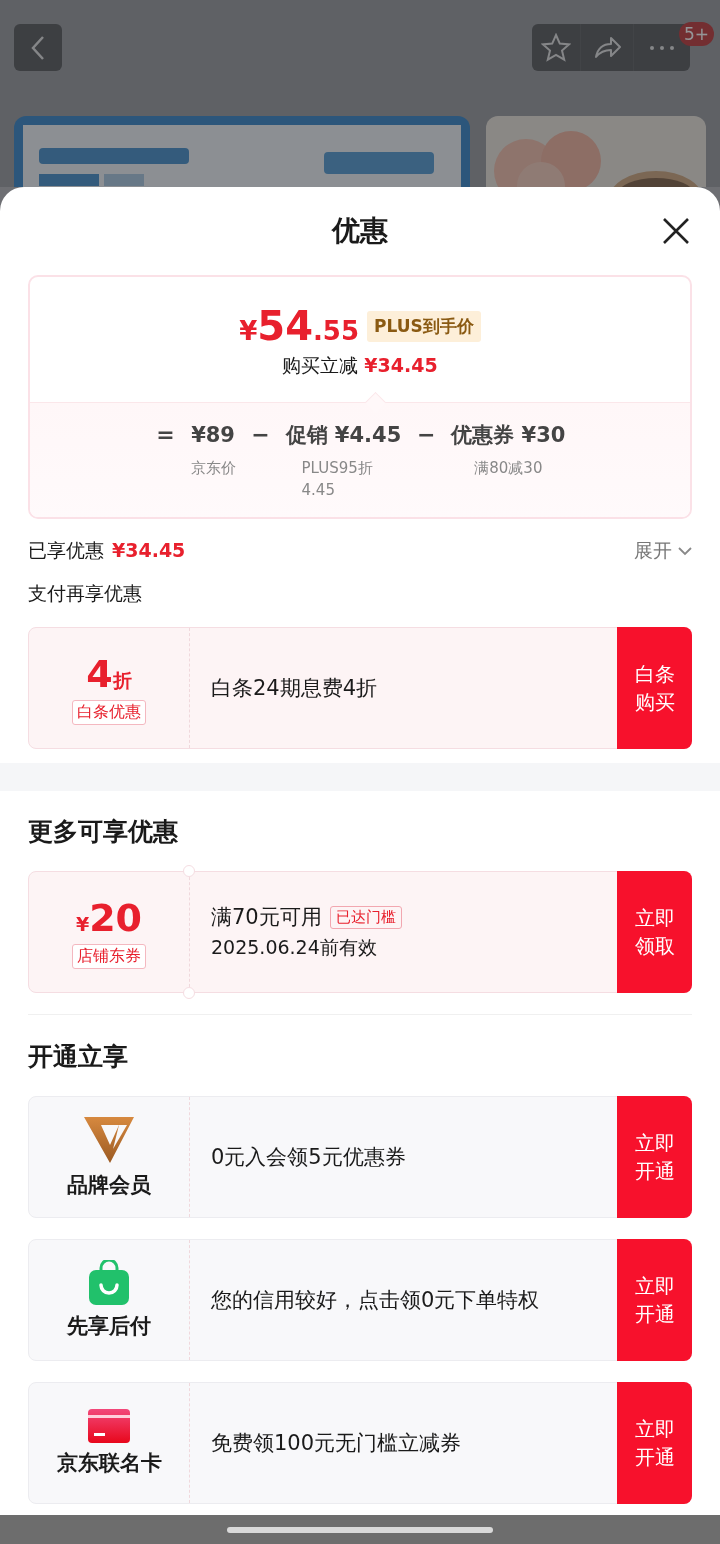  I want to click on action-button: 立即领取, so click(654, 932).